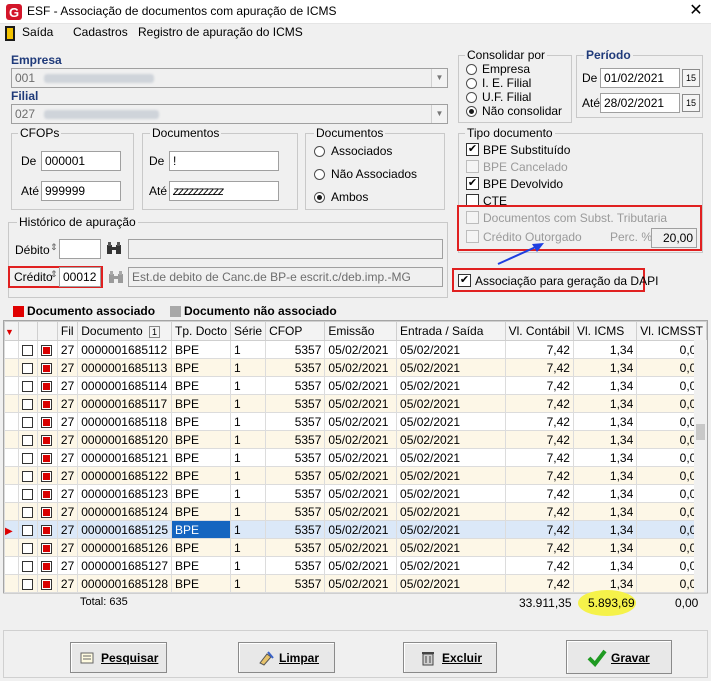  I want to click on menu-cadastros: Cadastros, so click(100, 32).